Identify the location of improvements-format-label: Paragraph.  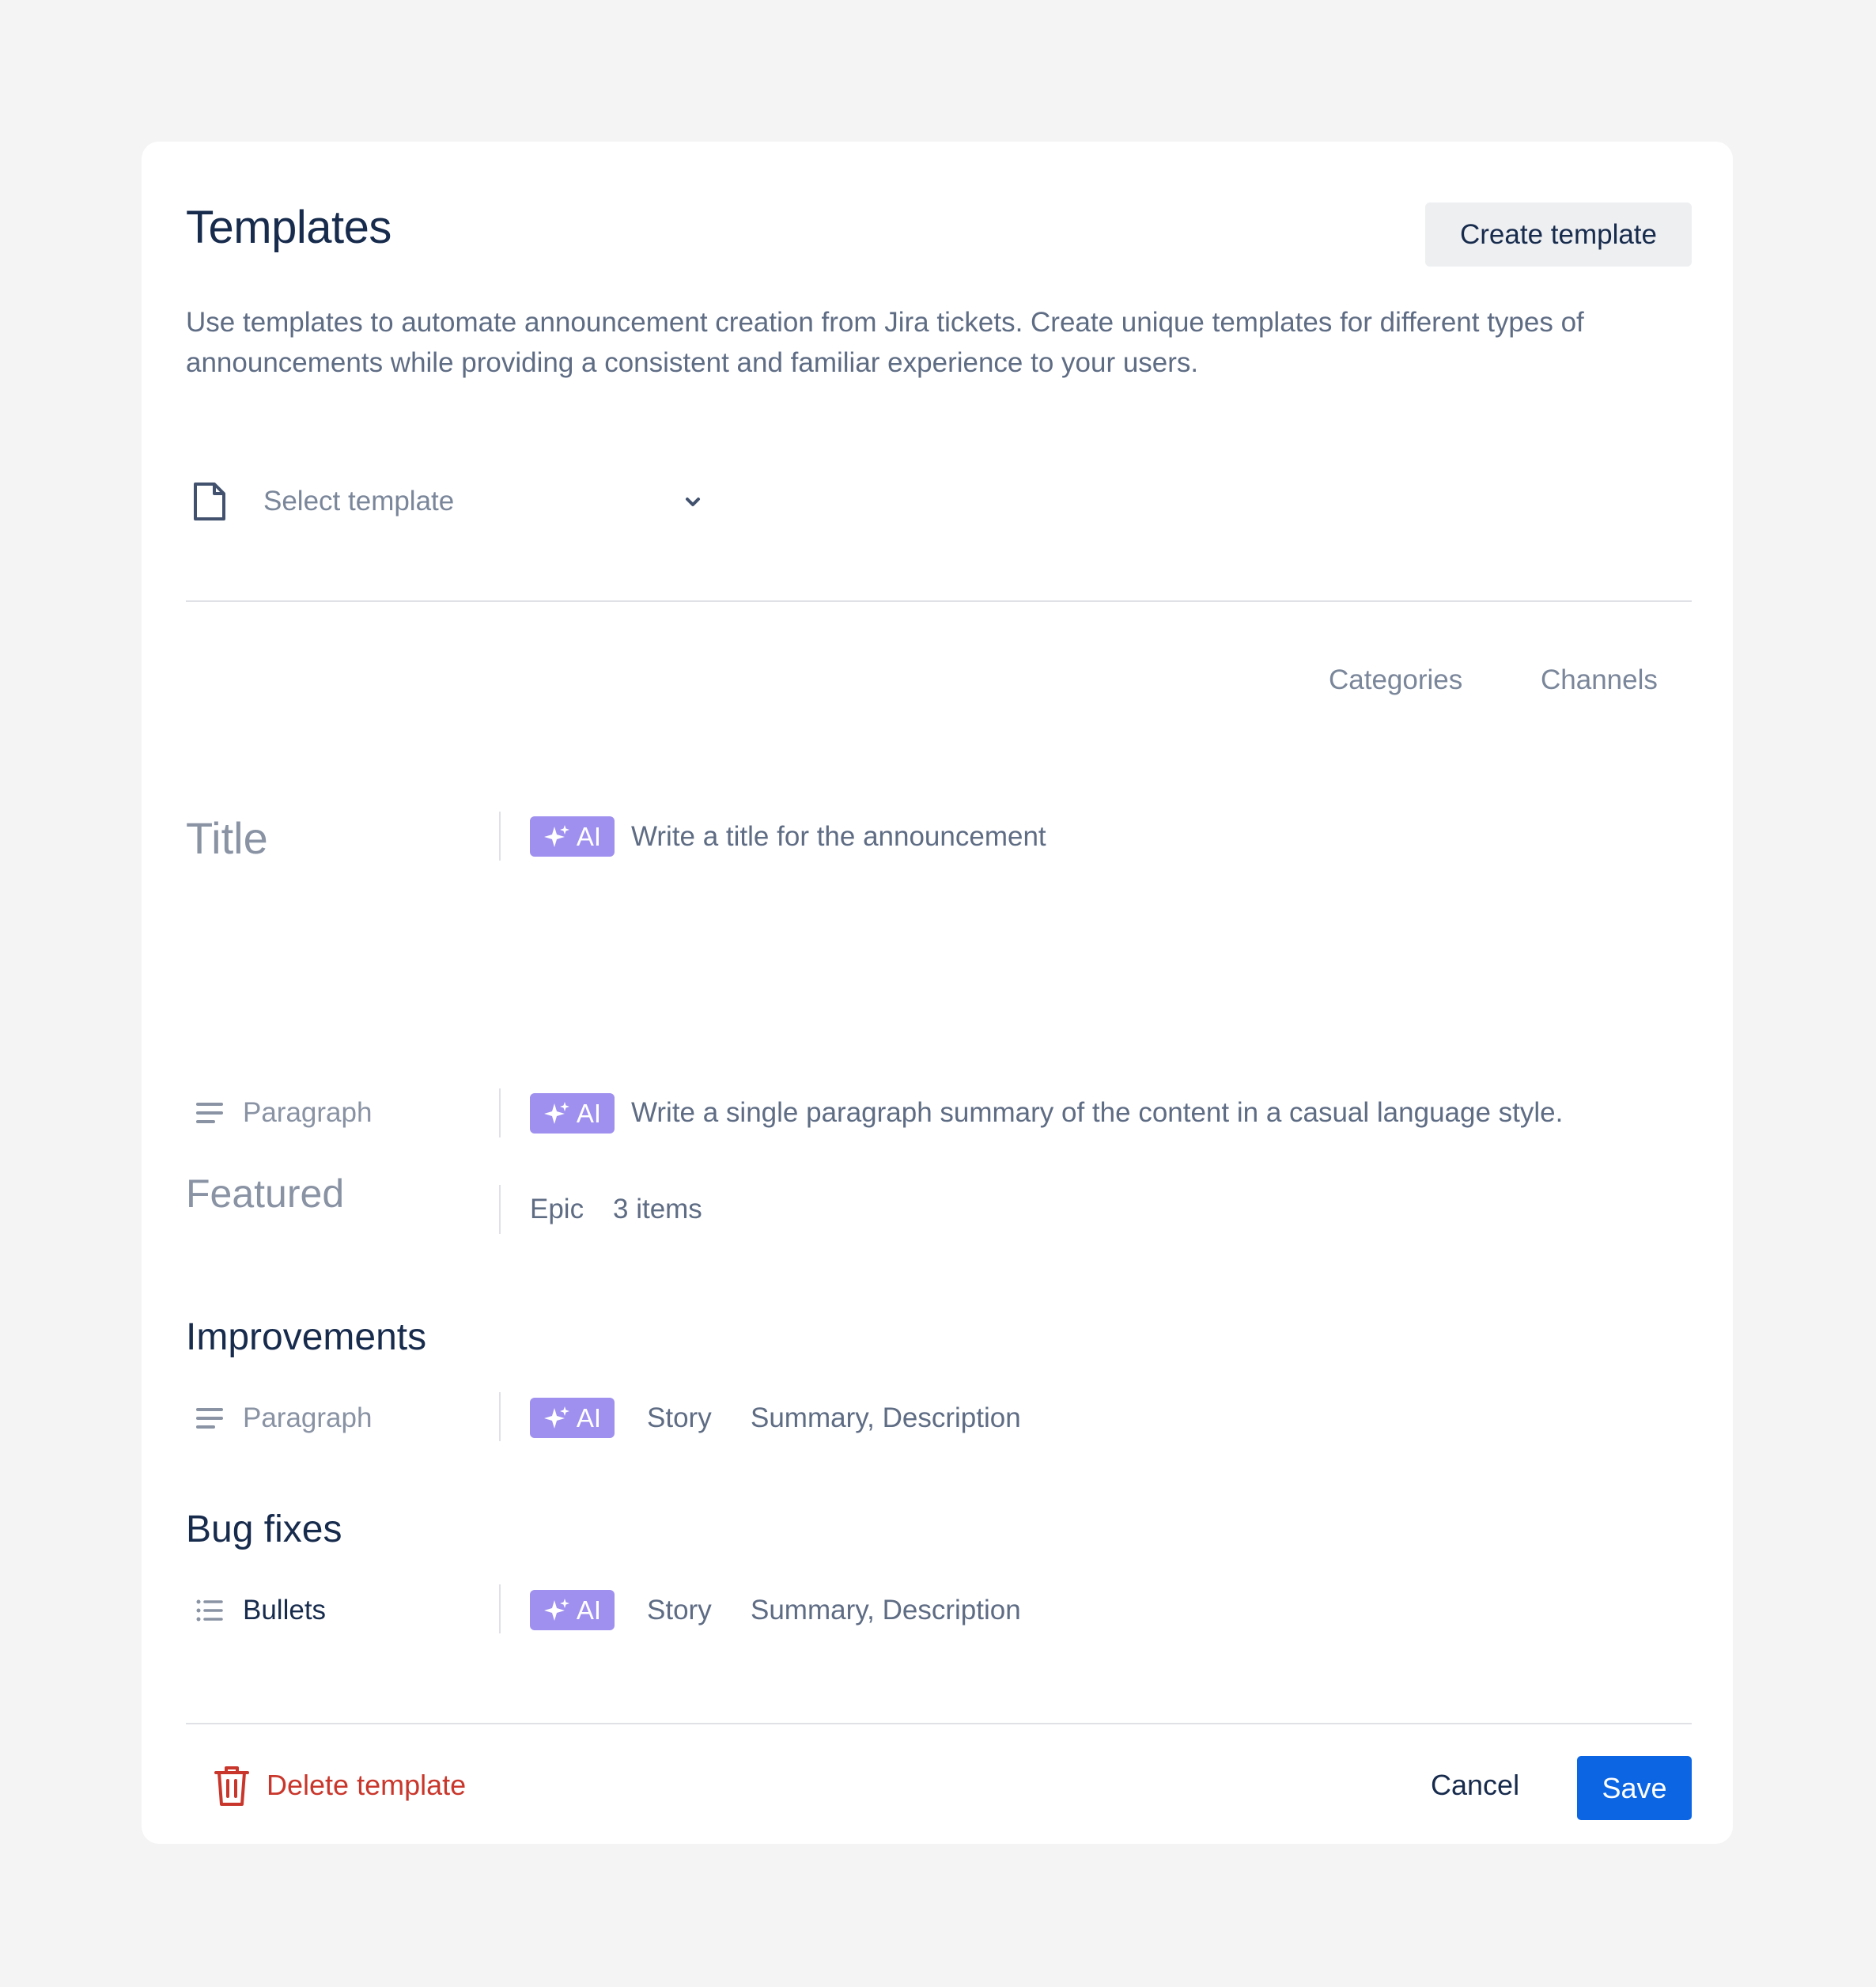
(308, 1417).